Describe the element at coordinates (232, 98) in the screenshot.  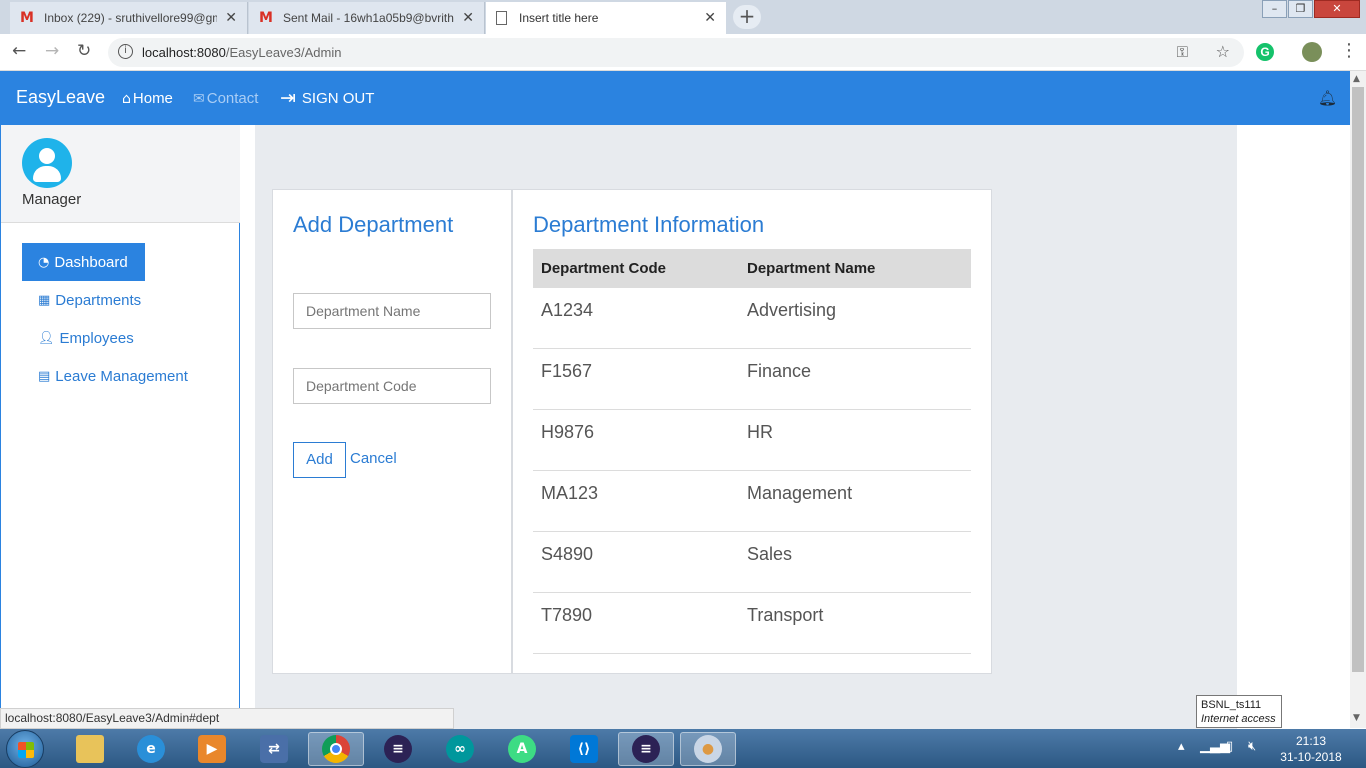
I see `nav-contact-label: Contact` at that location.